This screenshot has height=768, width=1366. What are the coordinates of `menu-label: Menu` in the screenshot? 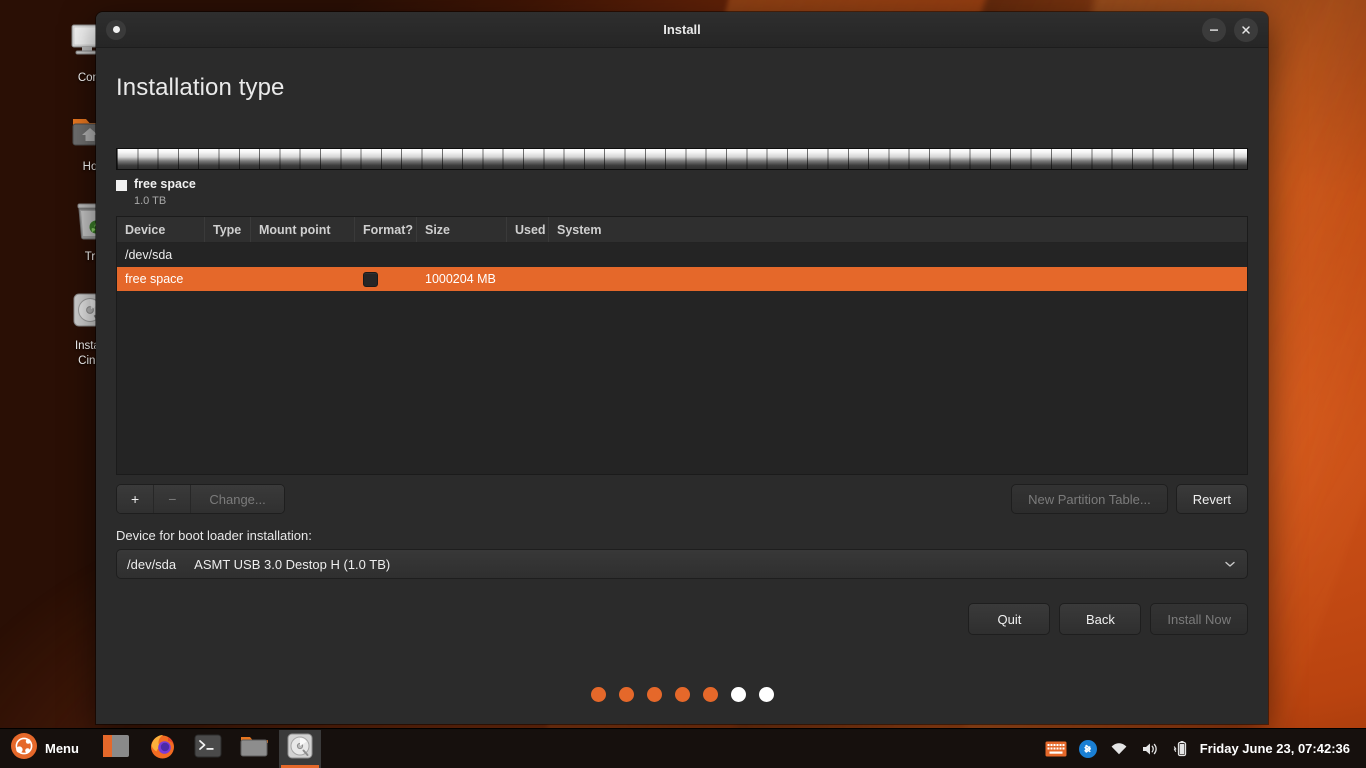 It's located at (62, 748).